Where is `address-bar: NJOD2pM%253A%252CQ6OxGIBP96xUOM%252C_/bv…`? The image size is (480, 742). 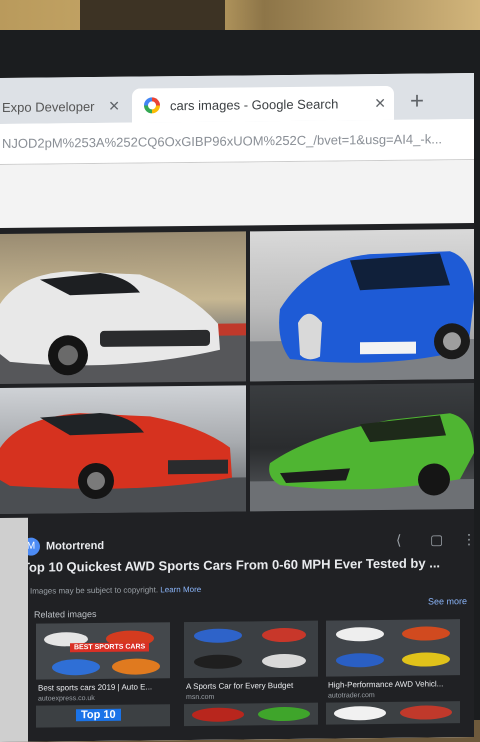 address-bar: NJOD2pM%253A%252CQ6OxGIBP96xUOM%252C_/bv… is located at coordinates (237, 142).